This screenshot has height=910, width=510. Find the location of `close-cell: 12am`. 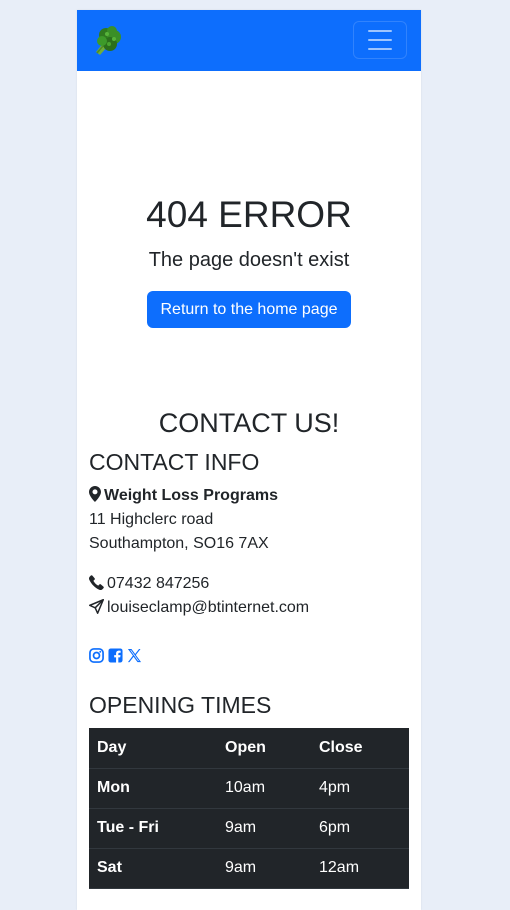

close-cell: 12am is located at coordinates (360, 868).